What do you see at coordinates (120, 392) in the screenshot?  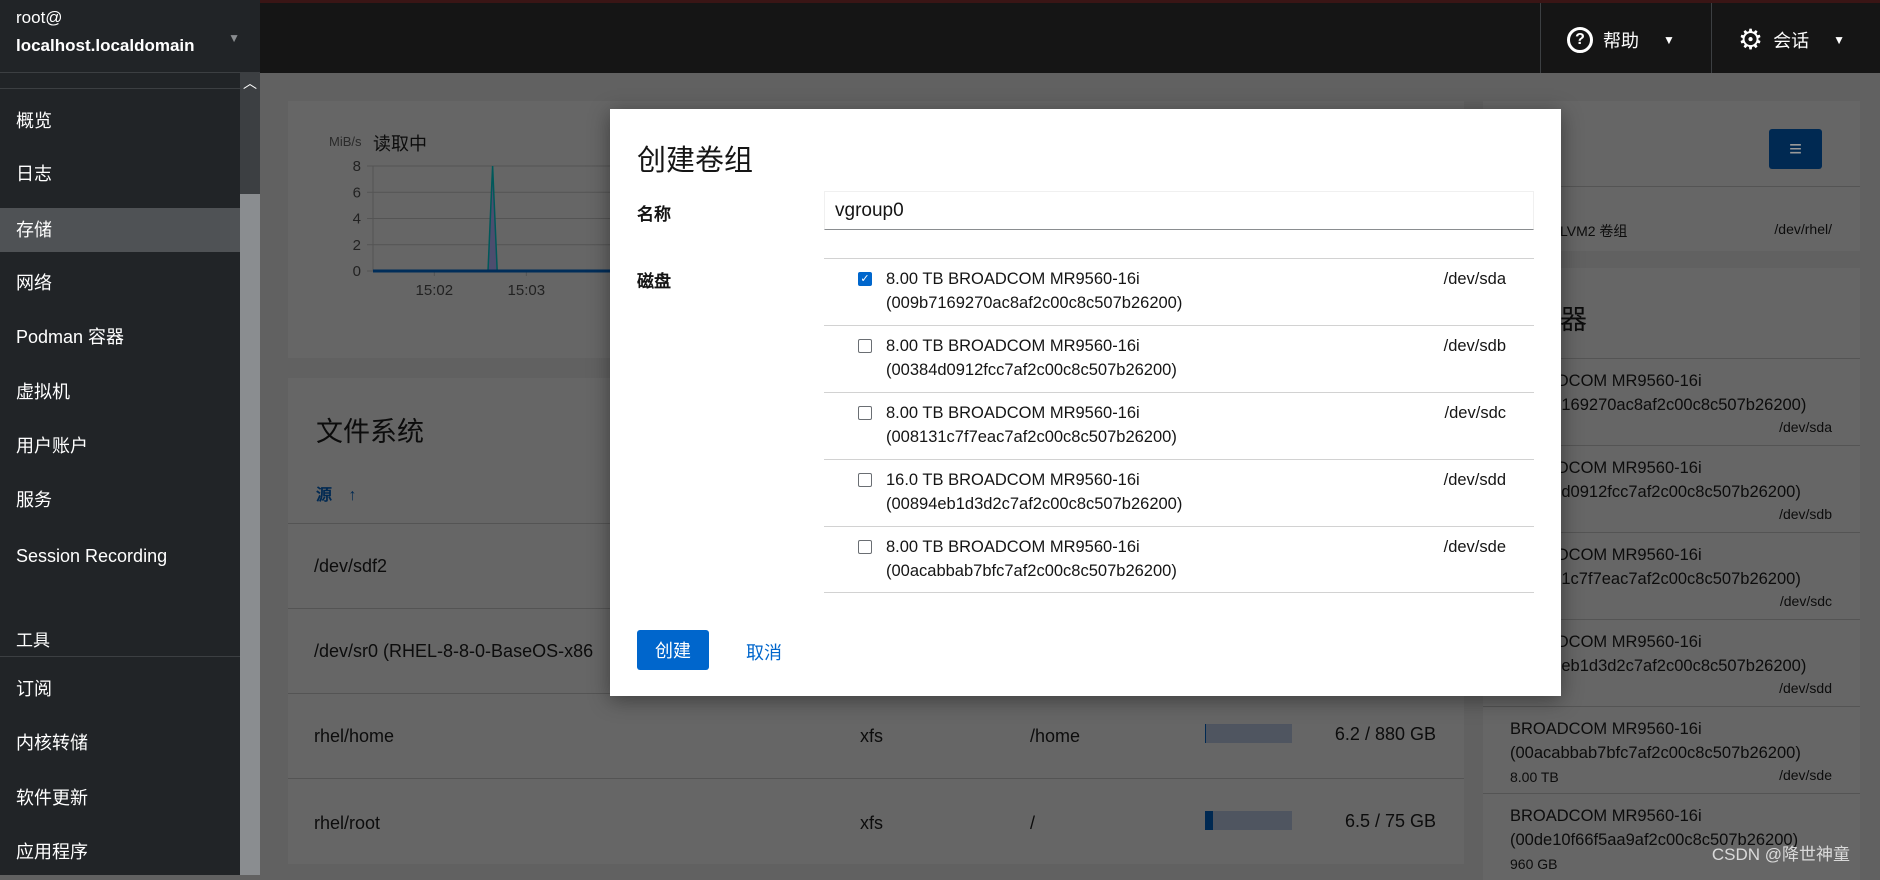 I see `sidebar-item-vms: 虚拟机` at bounding box center [120, 392].